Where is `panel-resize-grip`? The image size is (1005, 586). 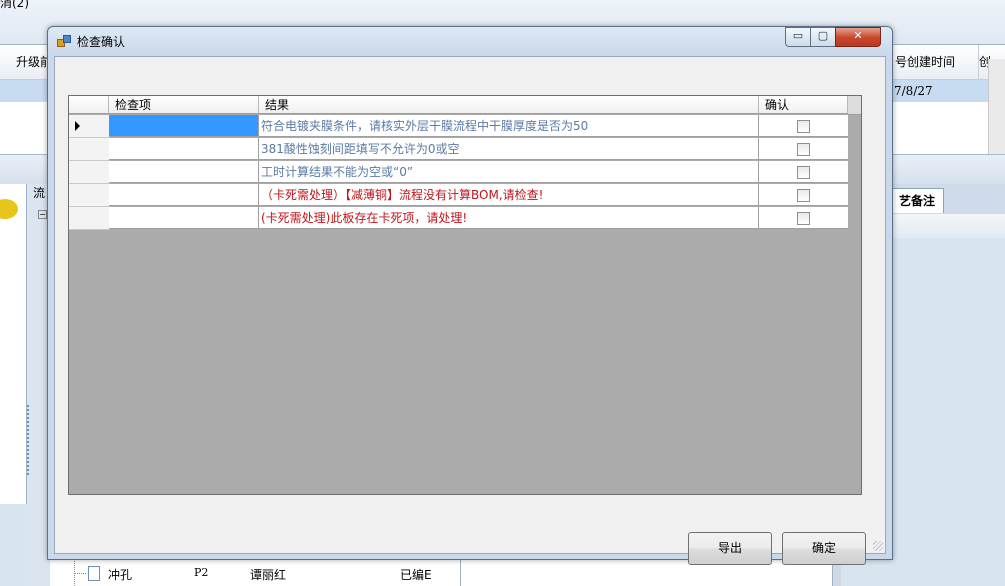
panel-resize-grip is located at coordinates (29, 440).